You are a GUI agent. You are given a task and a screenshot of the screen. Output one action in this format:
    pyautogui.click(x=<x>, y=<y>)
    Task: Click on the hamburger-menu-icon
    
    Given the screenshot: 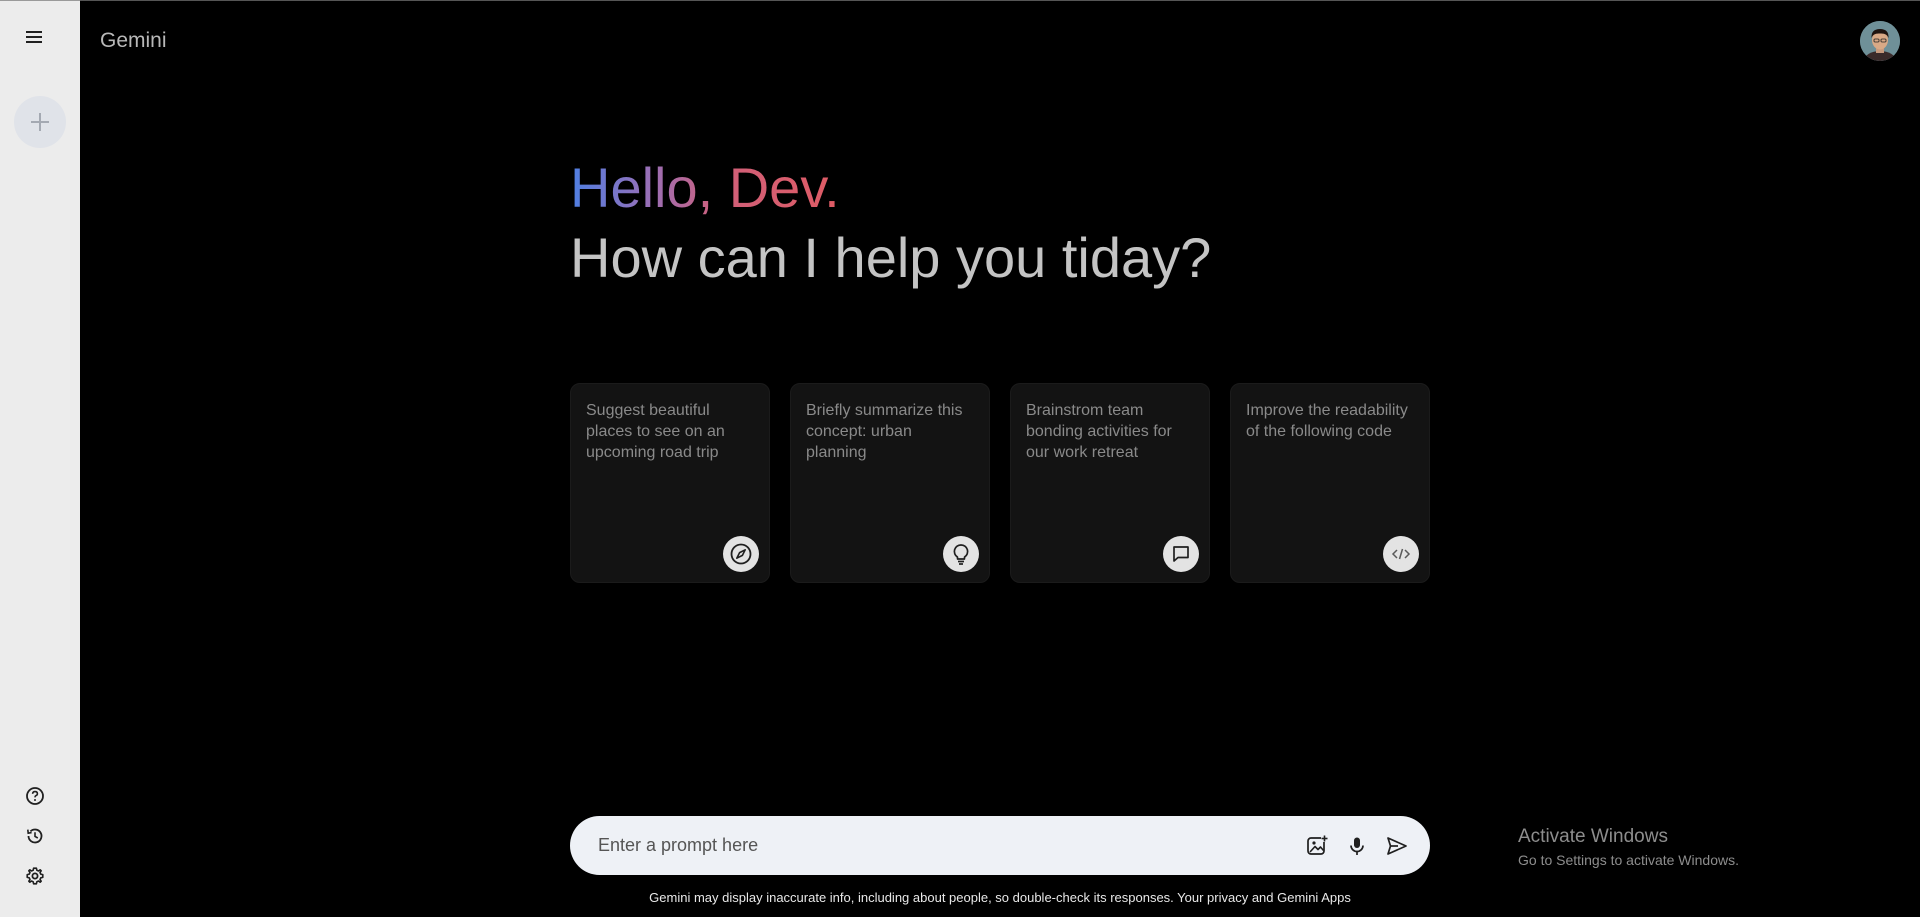 What is the action you would take?
    pyautogui.click(x=35, y=37)
    